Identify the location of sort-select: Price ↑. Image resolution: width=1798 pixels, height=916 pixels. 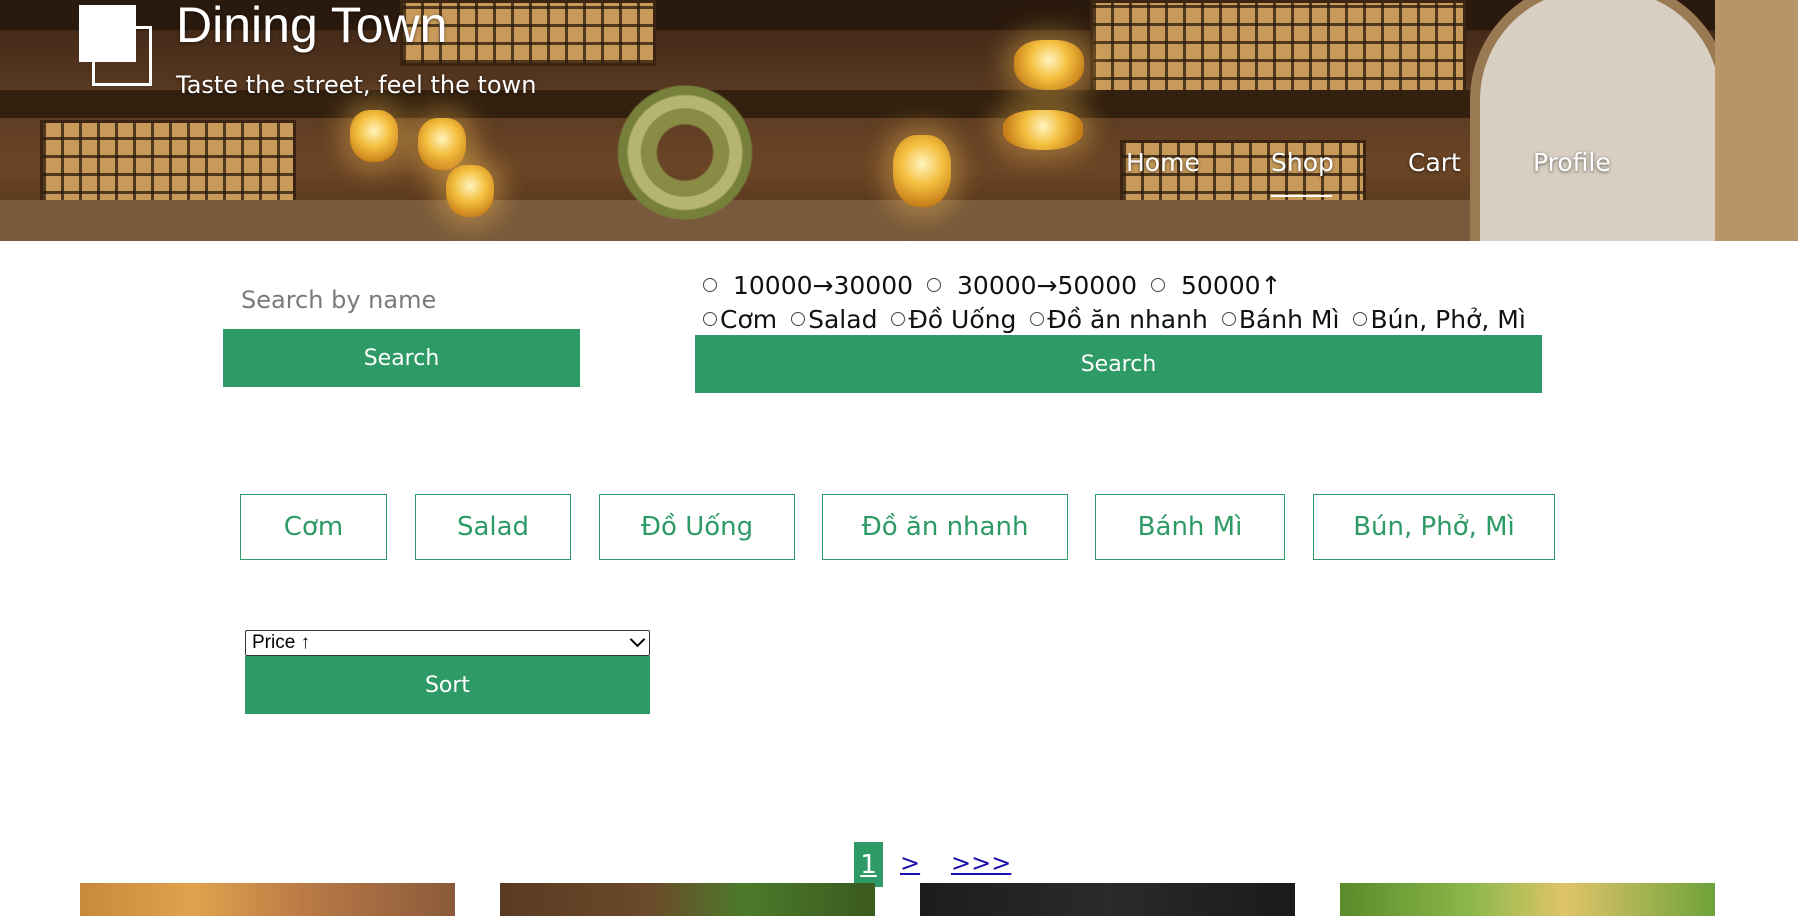
(447, 643).